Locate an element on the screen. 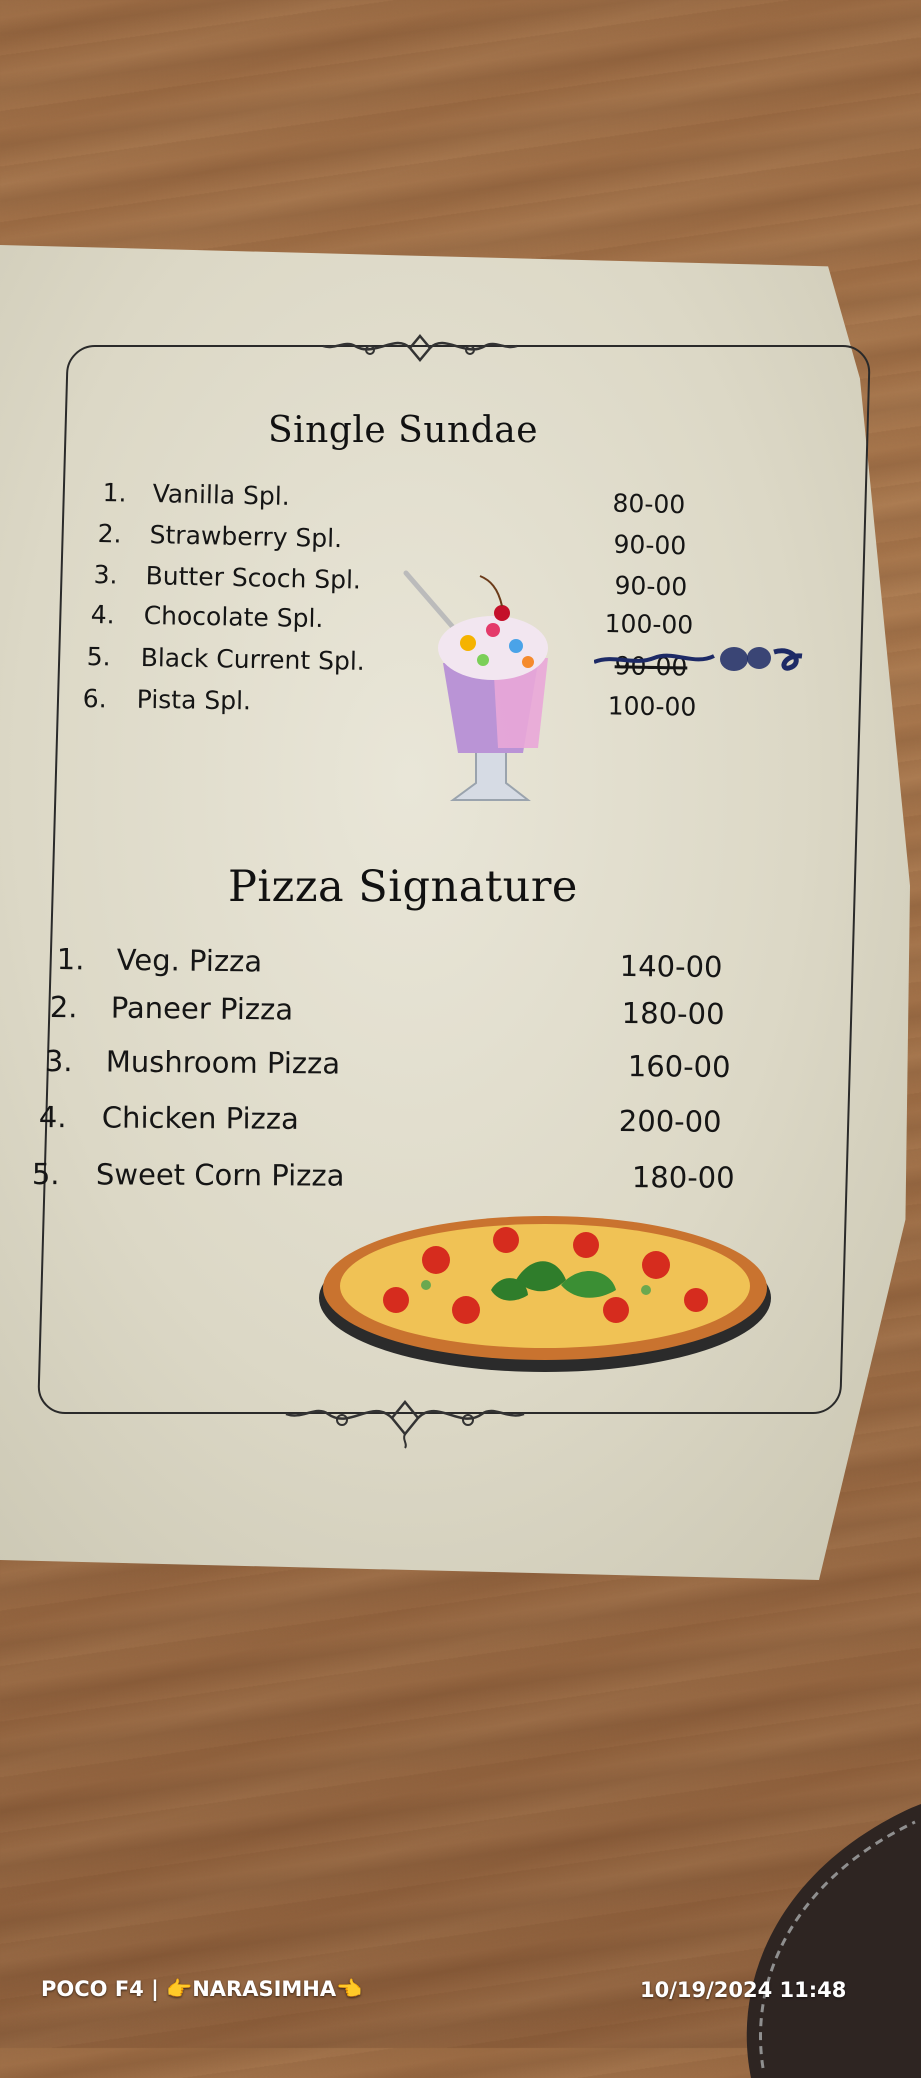 Image resolution: width=921 pixels, height=2078 pixels. item-price: 200-00 is located at coordinates (670, 1121).